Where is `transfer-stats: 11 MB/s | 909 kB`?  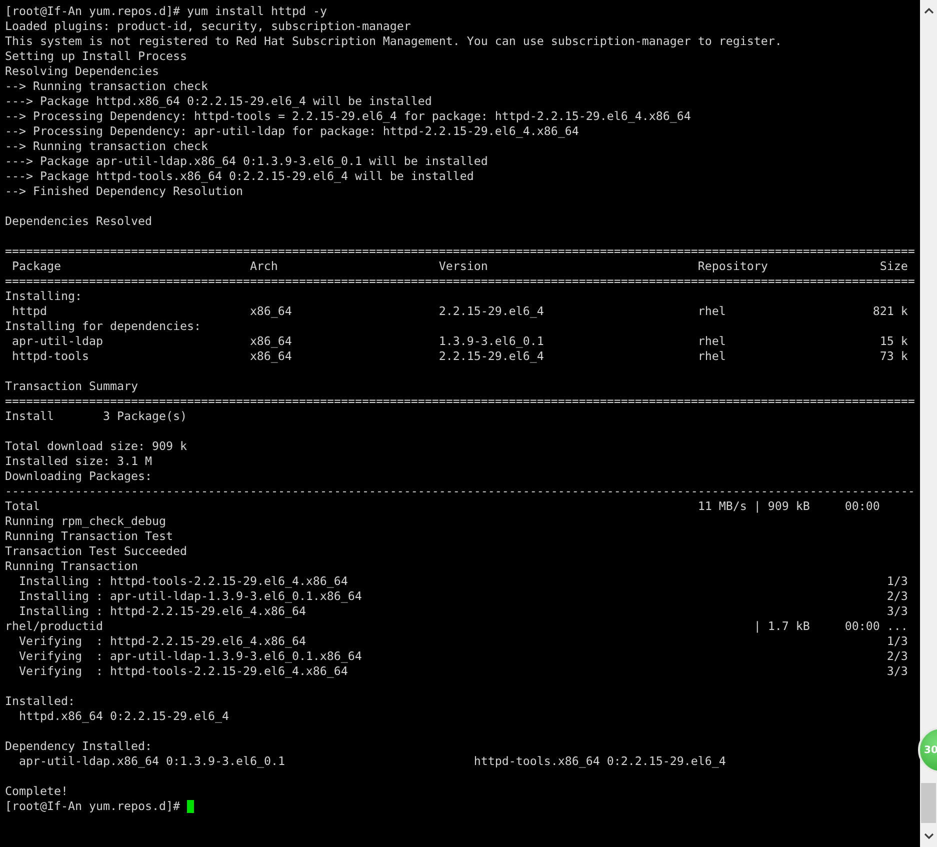
transfer-stats: 11 MB/s | 909 kB is located at coordinates (754, 506).